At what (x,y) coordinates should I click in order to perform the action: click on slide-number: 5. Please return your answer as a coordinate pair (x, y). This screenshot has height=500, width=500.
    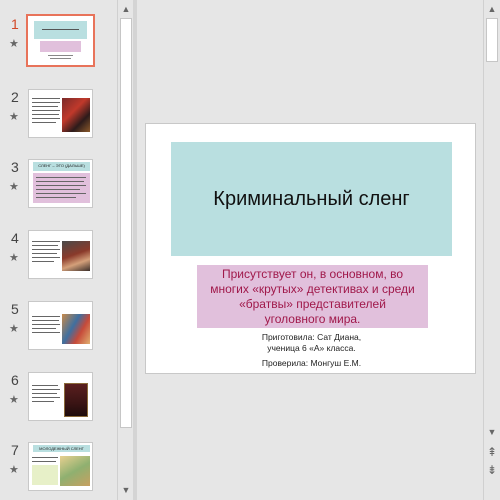
    Looking at the image, I should click on (15, 309).